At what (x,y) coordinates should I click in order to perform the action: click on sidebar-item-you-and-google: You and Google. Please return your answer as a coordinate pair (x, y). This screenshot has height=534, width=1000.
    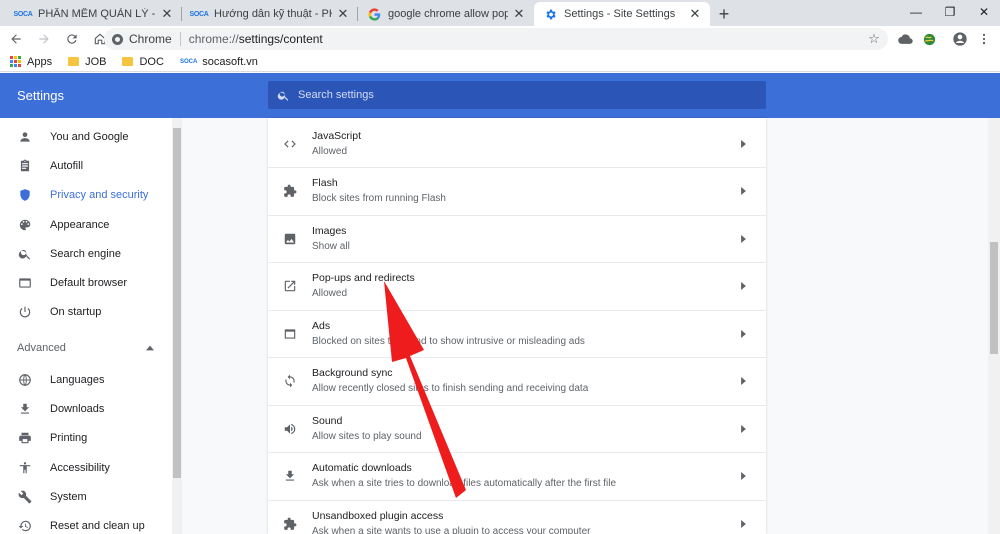
    Looking at the image, I should click on (86, 136).